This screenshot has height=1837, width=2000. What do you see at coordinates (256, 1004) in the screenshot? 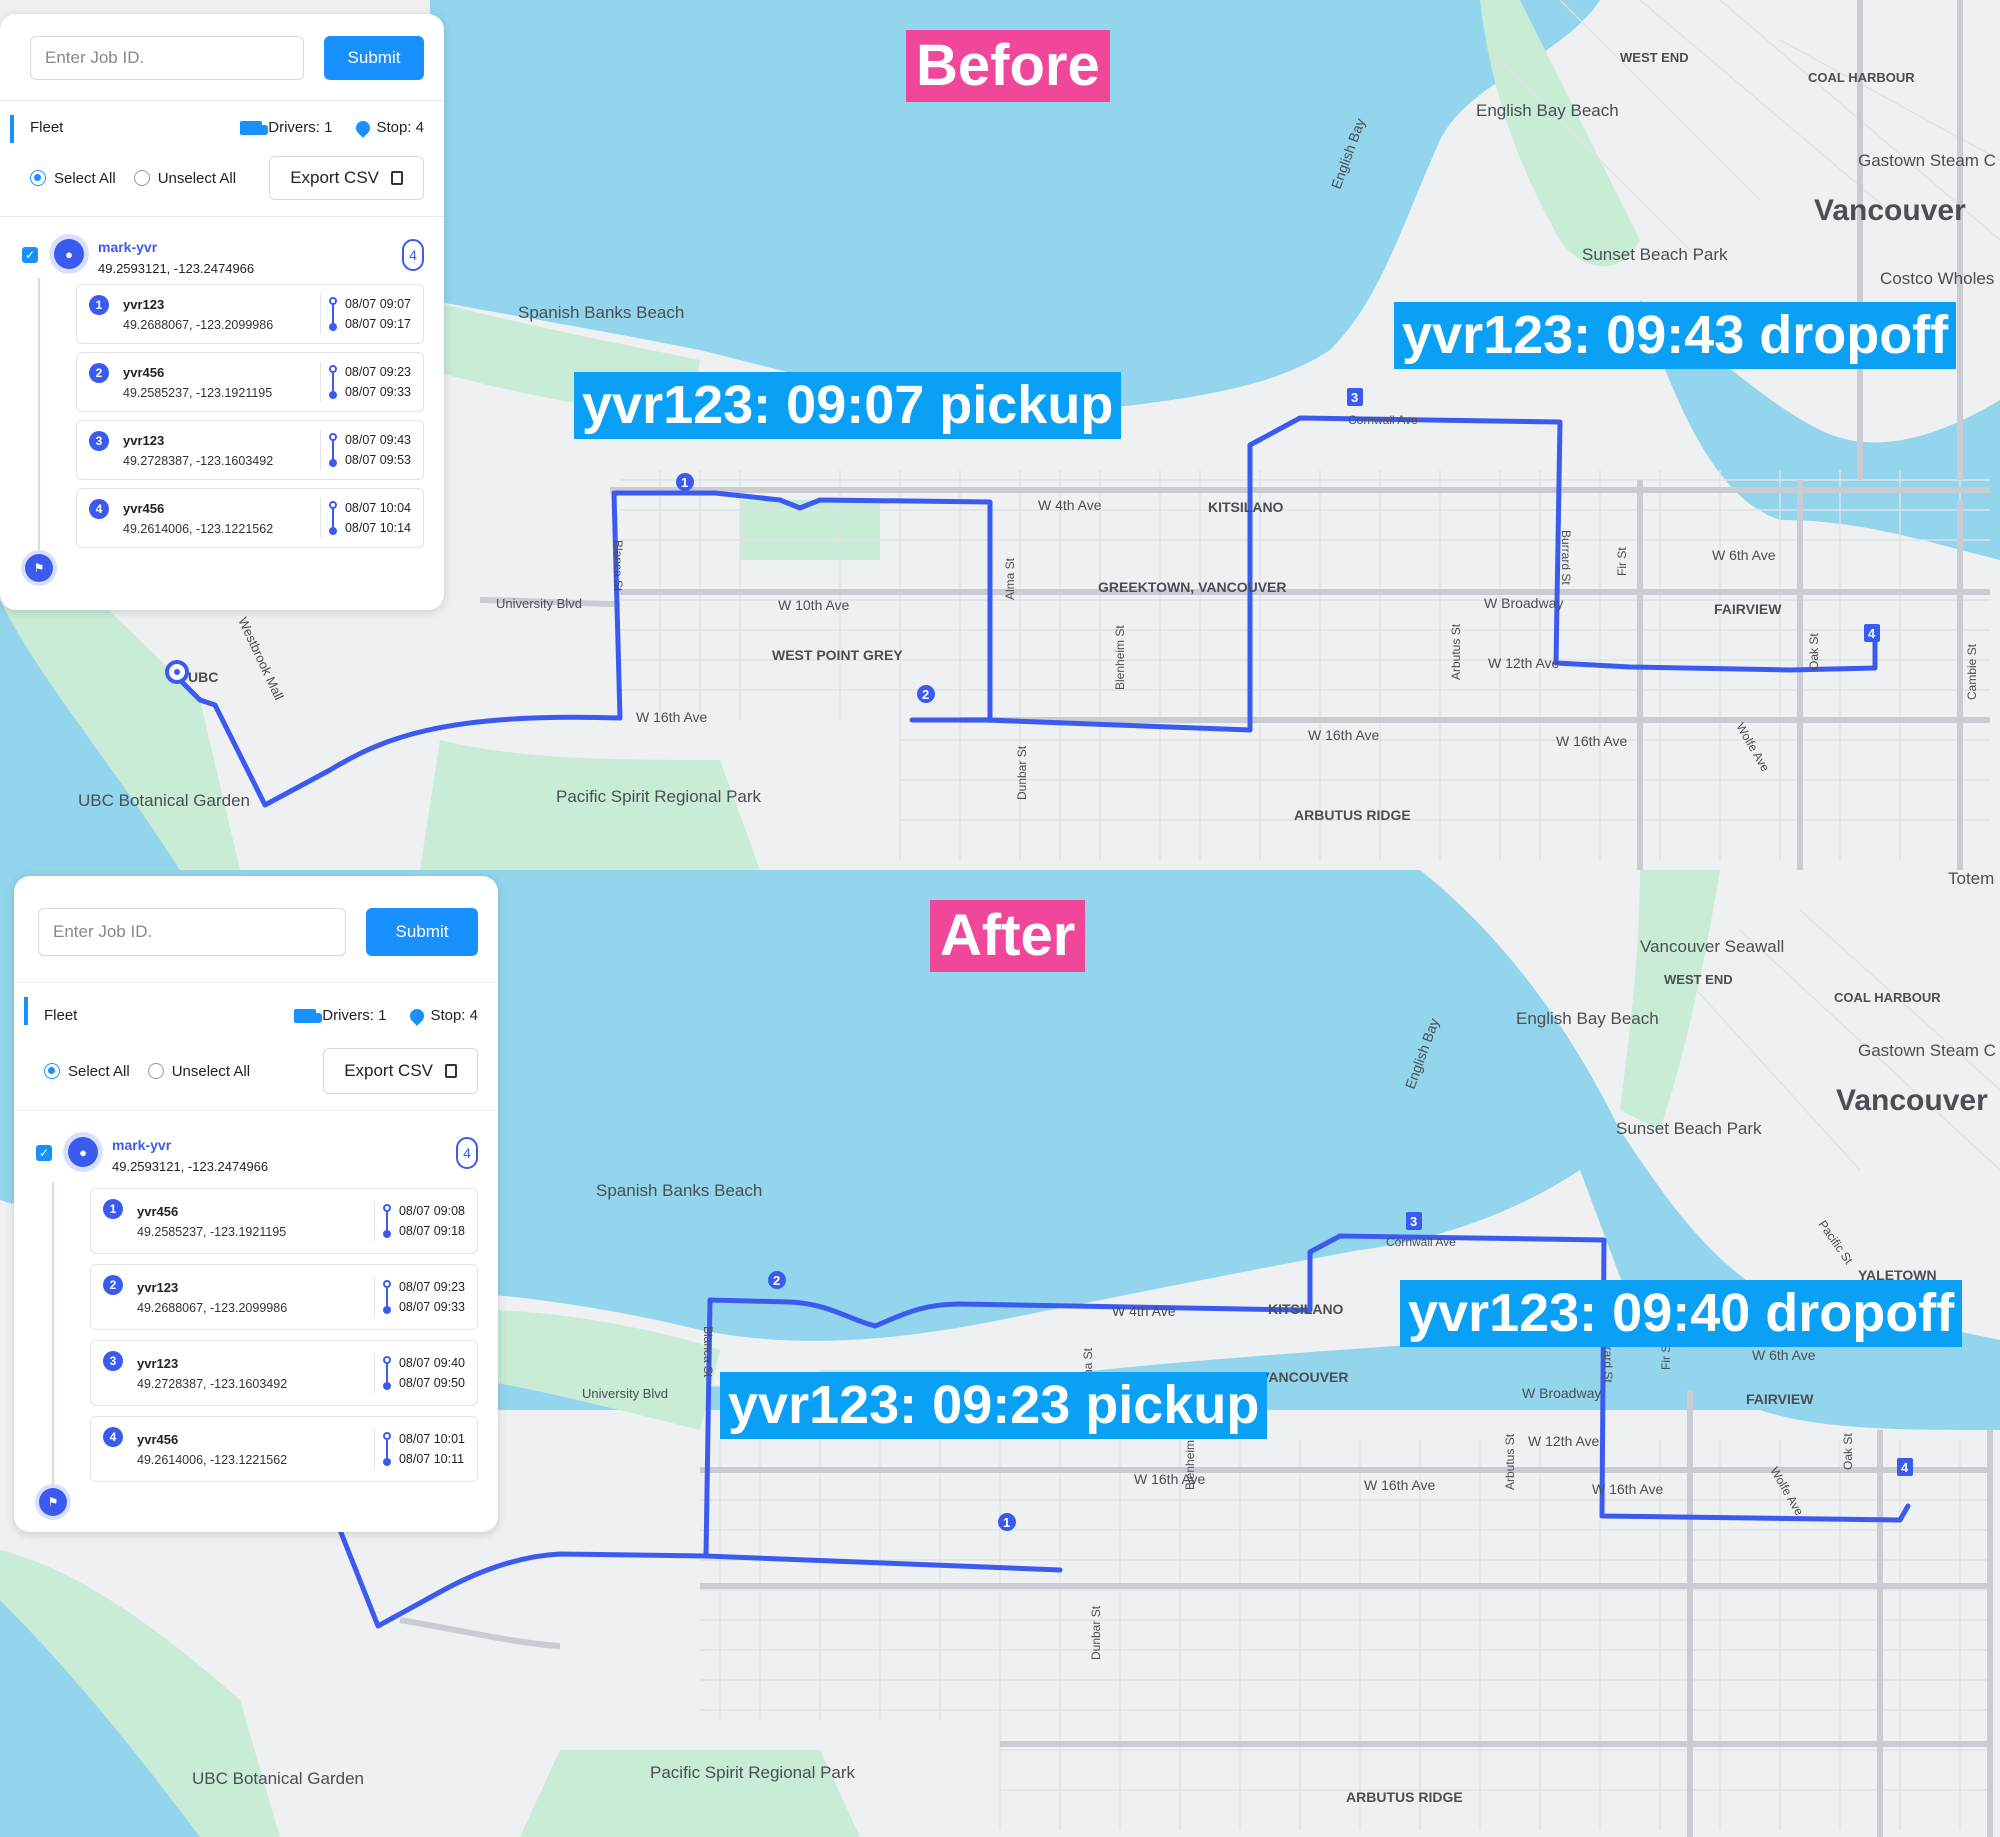
I see `fleet-summary: Fleet Drivers: 1 Stop: 4` at bounding box center [256, 1004].